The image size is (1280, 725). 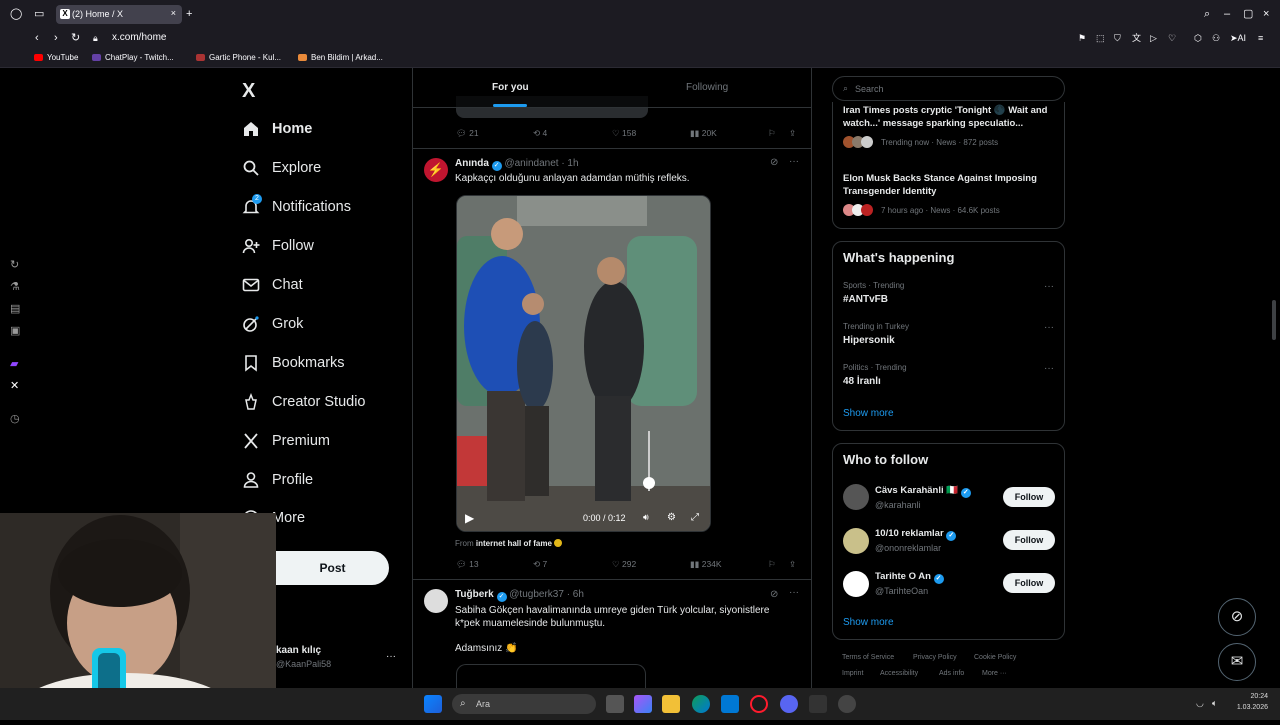 What do you see at coordinates (707, 87) in the screenshot?
I see `tab-following: Following` at bounding box center [707, 87].